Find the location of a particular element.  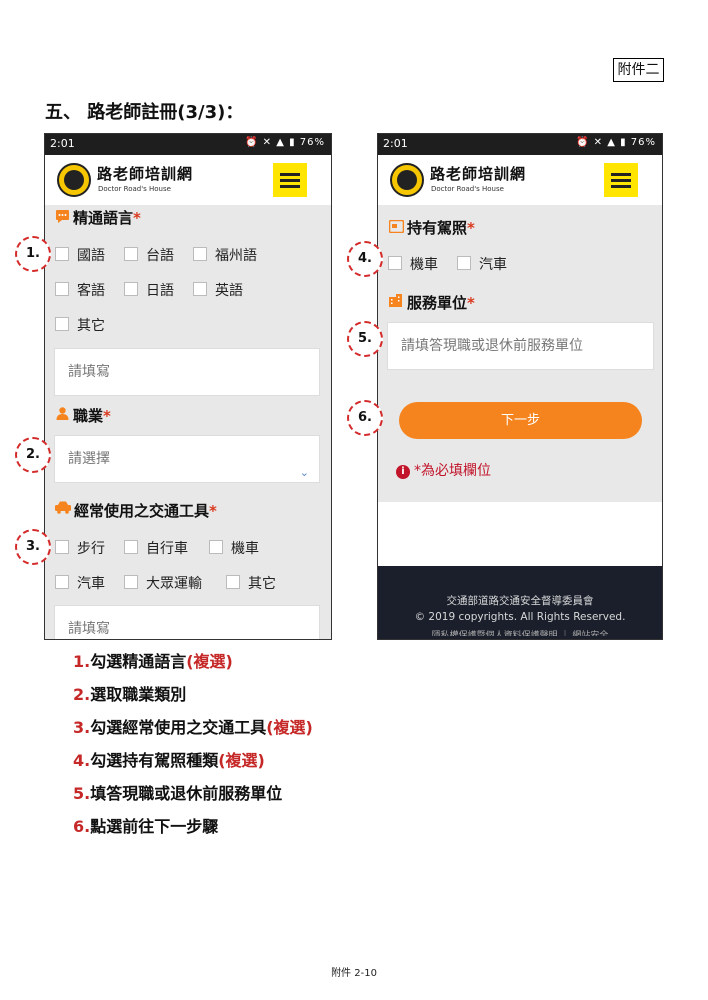

occupation-select-value: 請選擇 is located at coordinates (89, 459).